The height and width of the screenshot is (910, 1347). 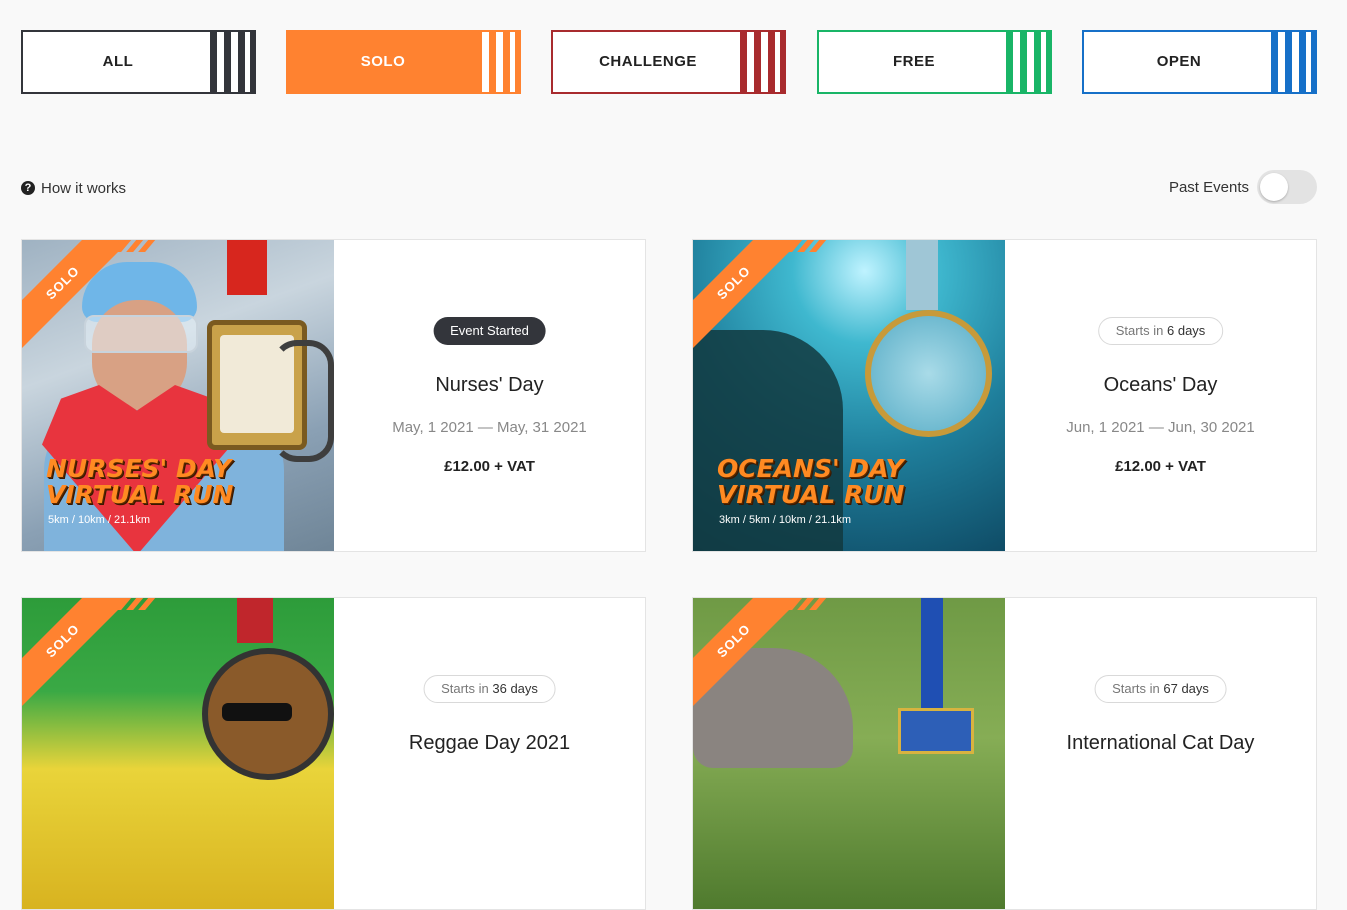 I want to click on filter-free-tab: FREE, so click(x=934, y=62).